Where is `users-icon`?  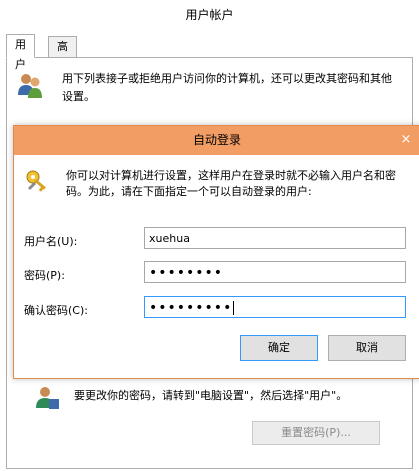
users-icon is located at coordinates (30, 86).